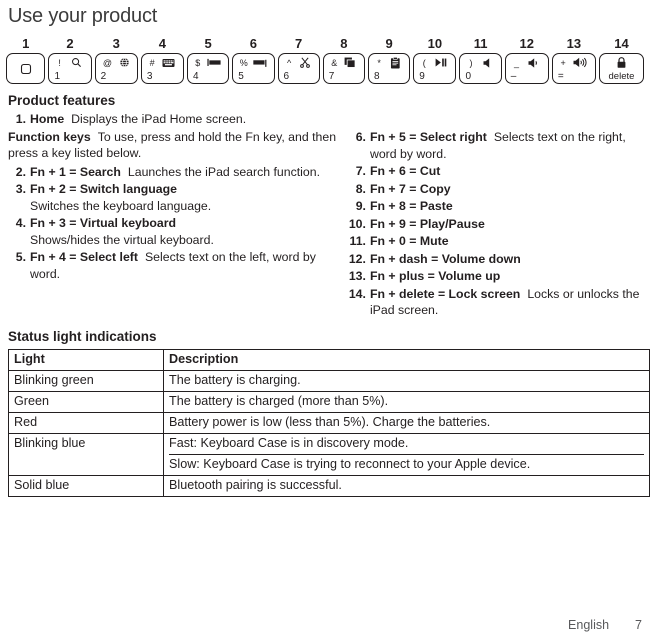 The width and height of the screenshot is (650, 634). What do you see at coordinates (574, 43) in the screenshot?
I see `callout-number-13: 13` at bounding box center [574, 43].